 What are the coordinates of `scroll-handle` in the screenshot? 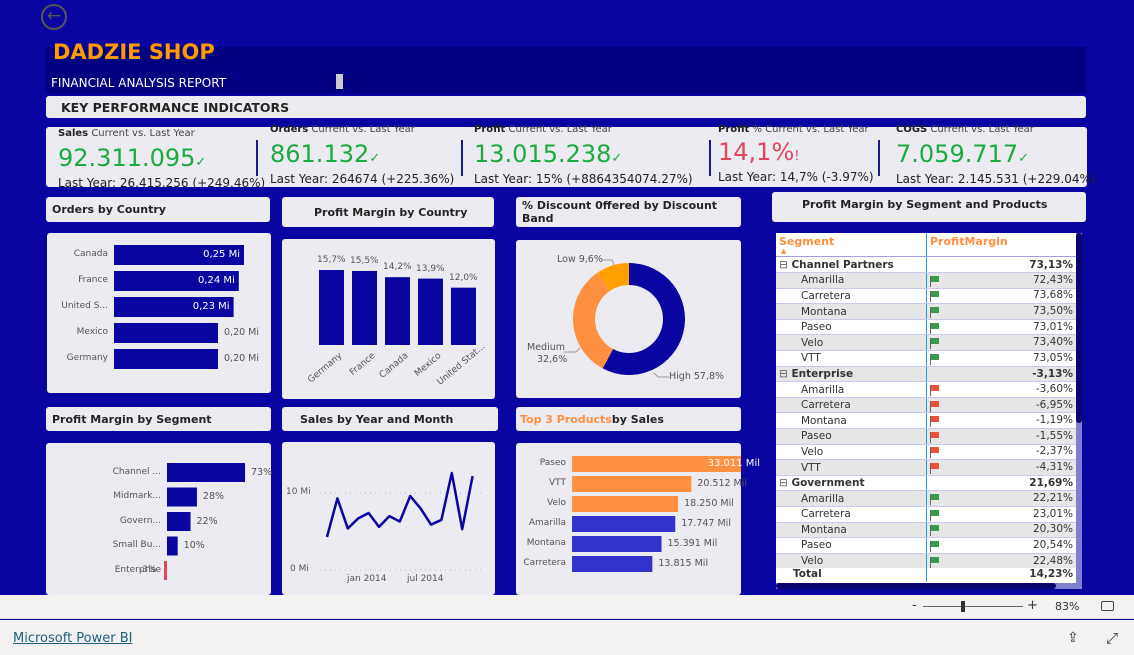 It's located at (339, 81).